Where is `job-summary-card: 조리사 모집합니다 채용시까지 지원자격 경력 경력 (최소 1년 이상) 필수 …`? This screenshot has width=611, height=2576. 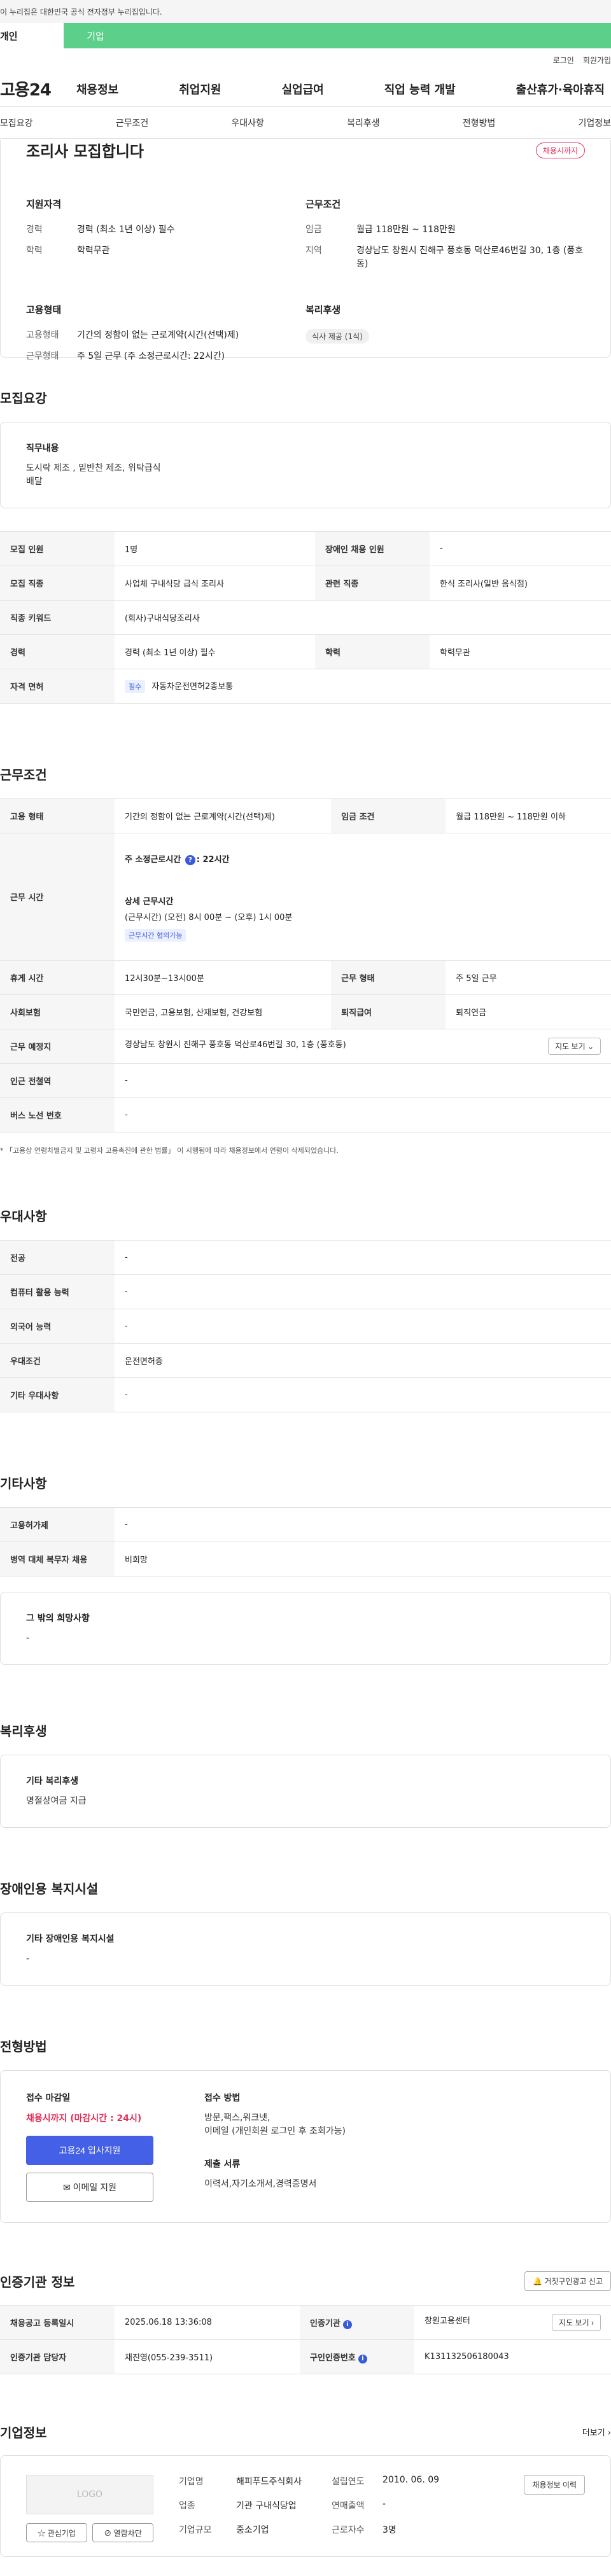 job-summary-card: 조리사 모집합니다 채용시까지 지원자격 경력 경력 (최소 1년 이상) 필수 … is located at coordinates (305, 250).